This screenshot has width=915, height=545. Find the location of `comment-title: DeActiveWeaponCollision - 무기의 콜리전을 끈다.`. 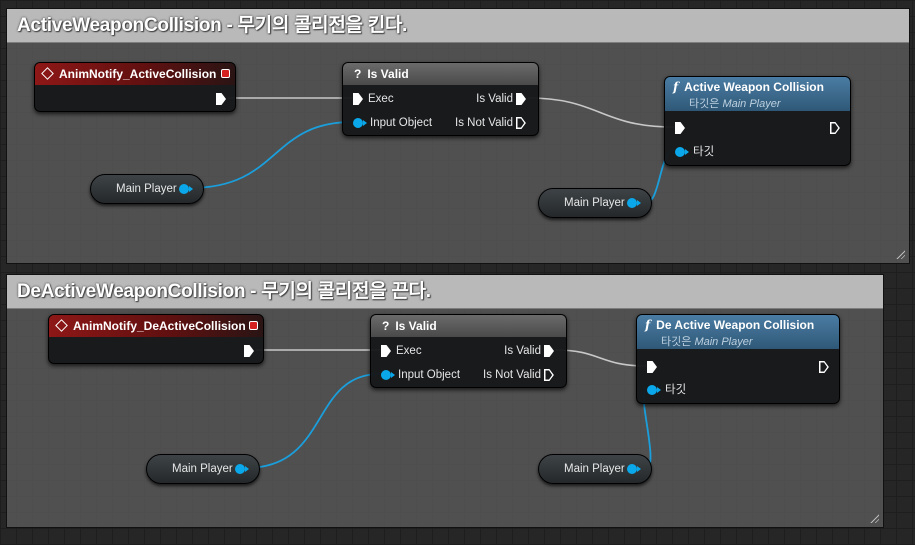

comment-title: DeActiveWeaponCollision - 무기의 콜리전을 끈다. is located at coordinates (445, 292).